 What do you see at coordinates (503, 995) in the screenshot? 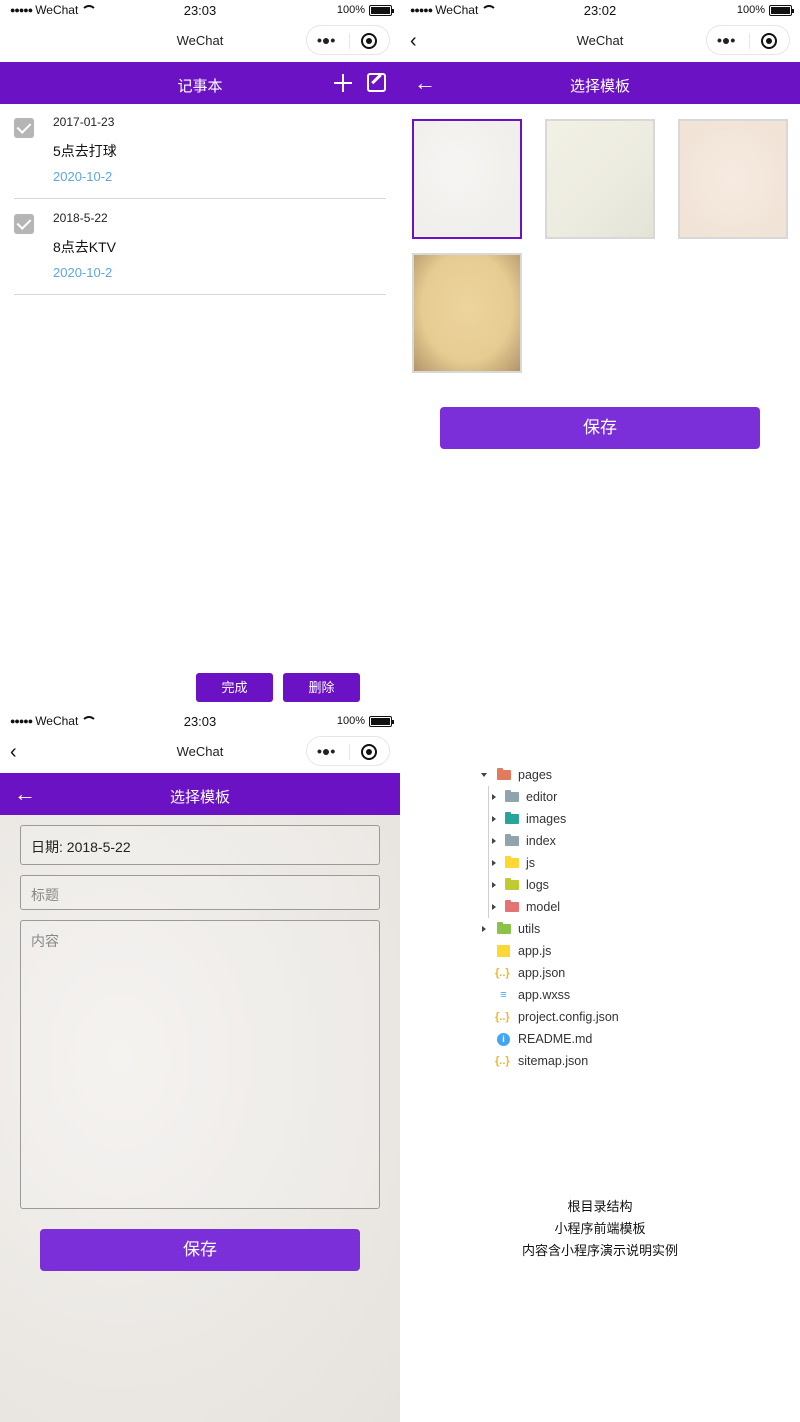
I see `css-file-icon: ≡` at bounding box center [503, 995].